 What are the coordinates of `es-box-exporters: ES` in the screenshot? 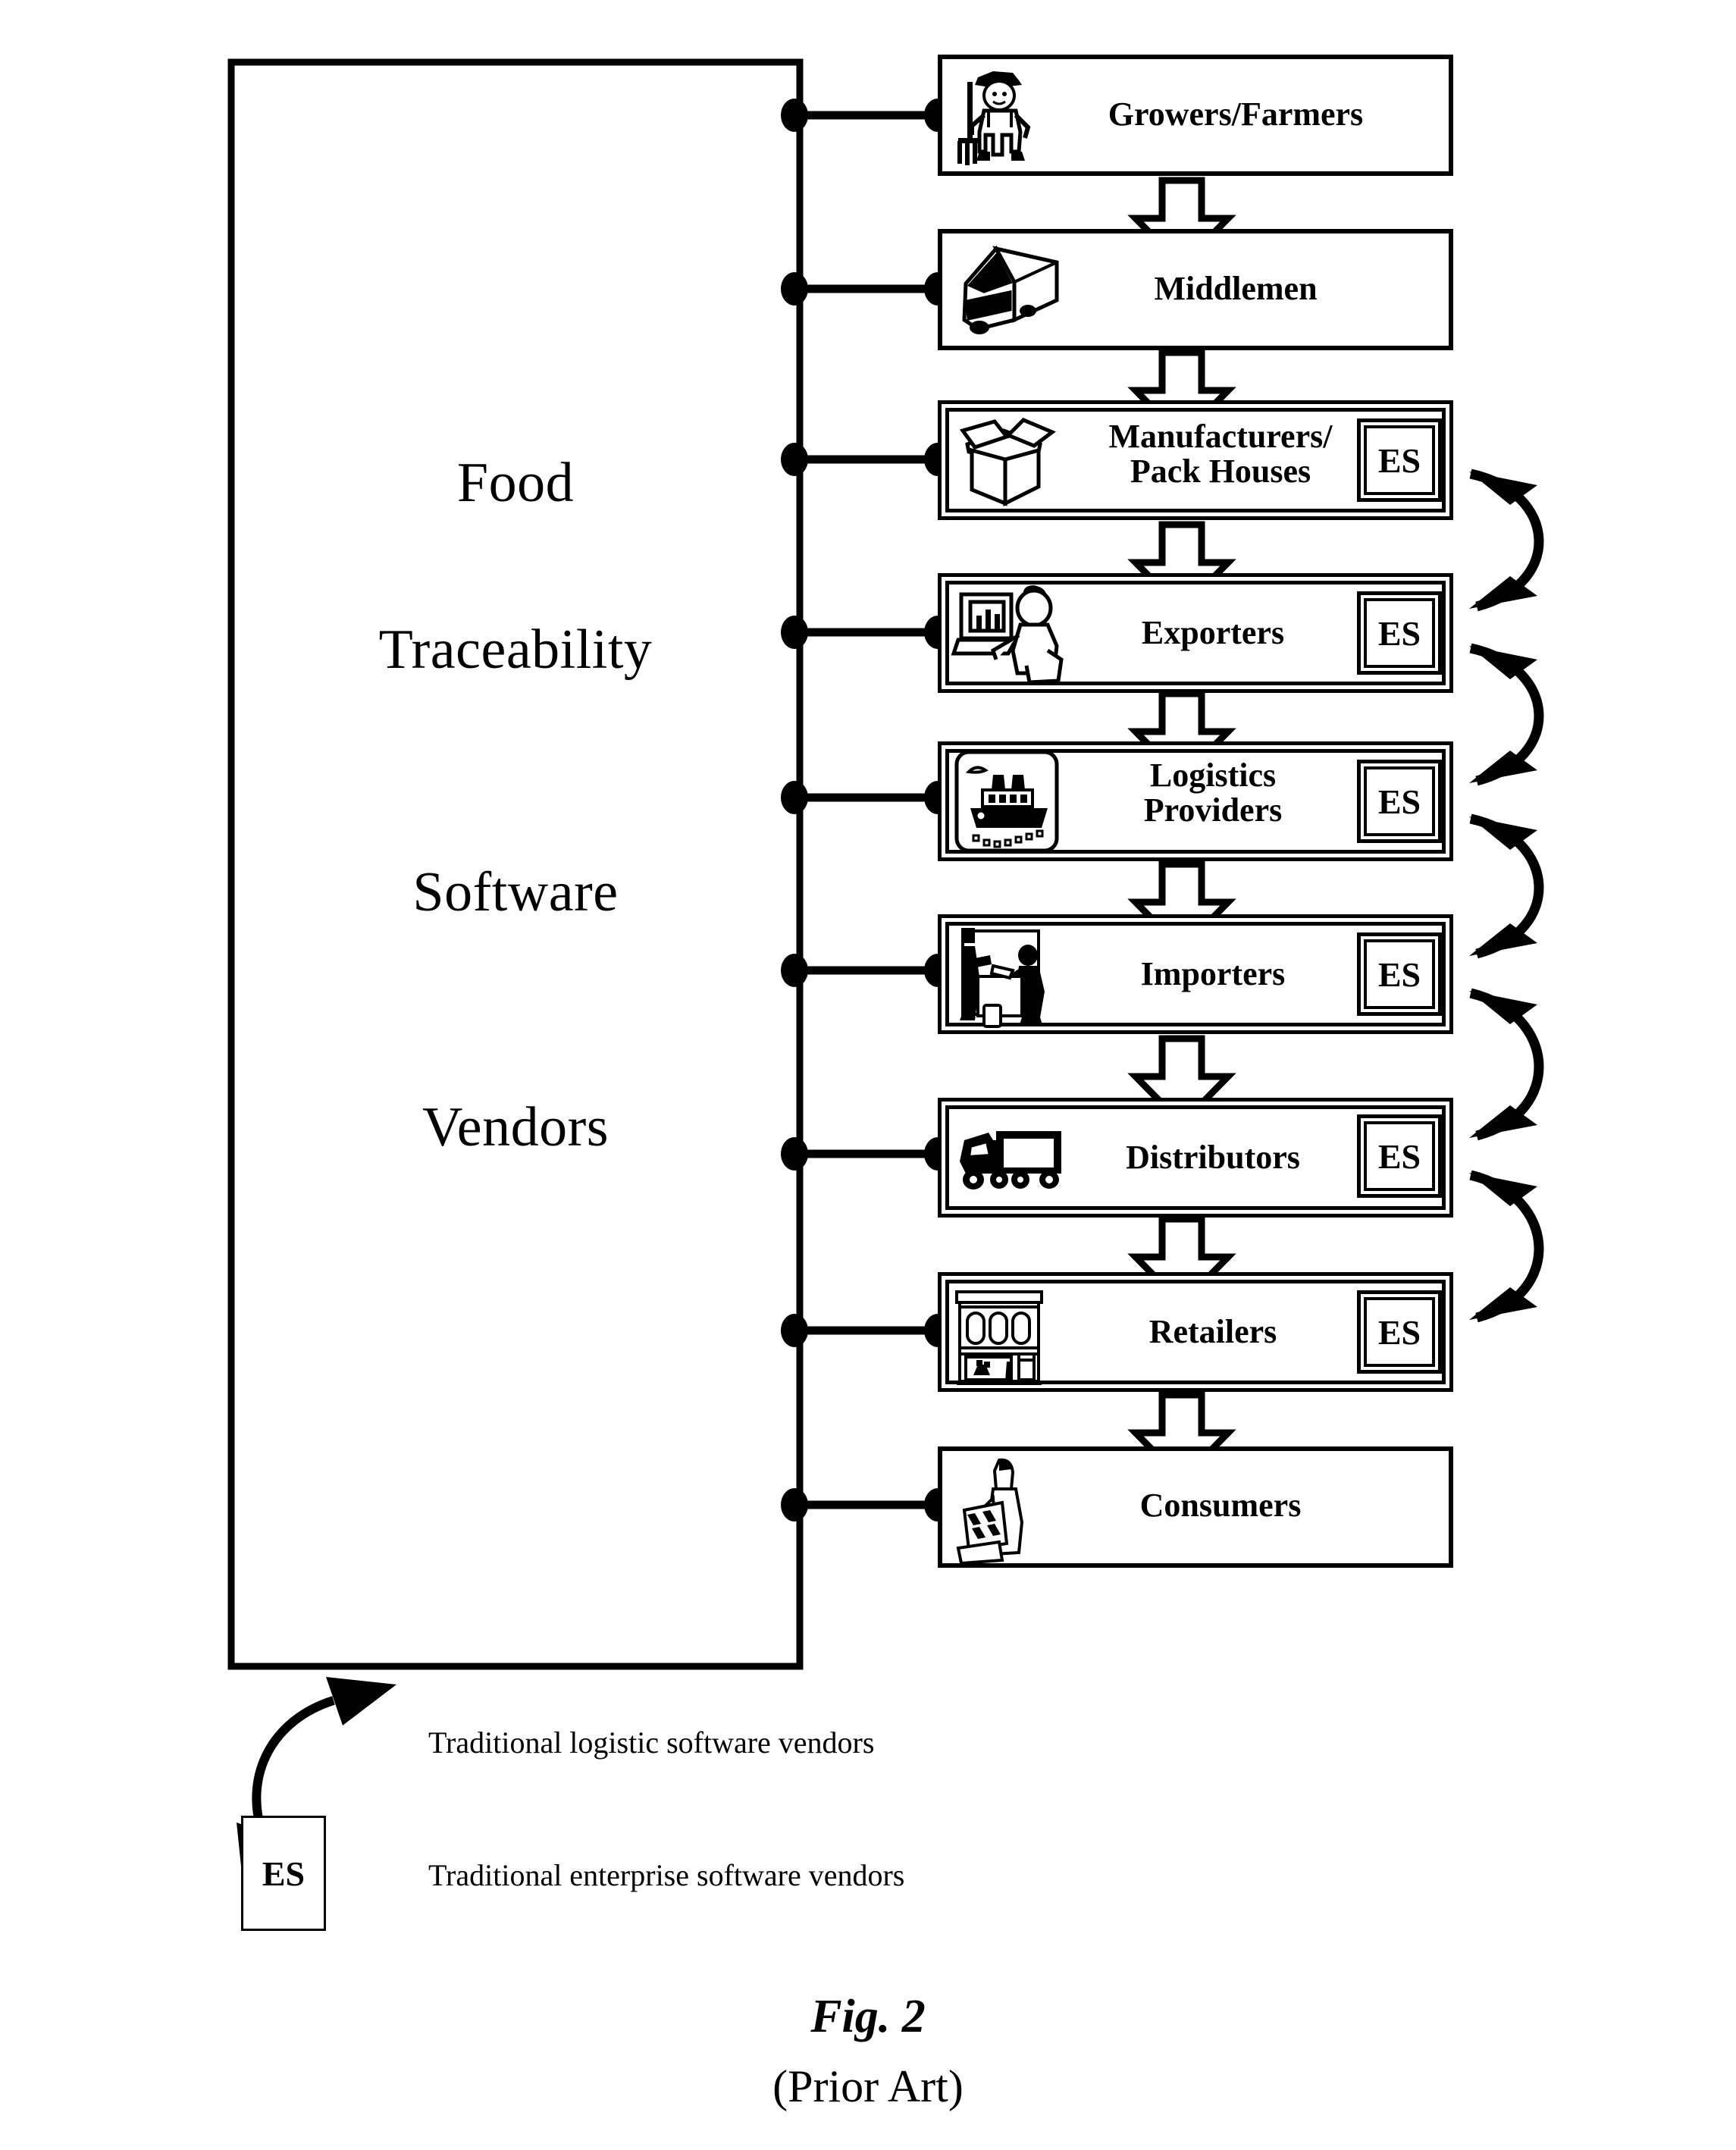 It's located at (1399, 633).